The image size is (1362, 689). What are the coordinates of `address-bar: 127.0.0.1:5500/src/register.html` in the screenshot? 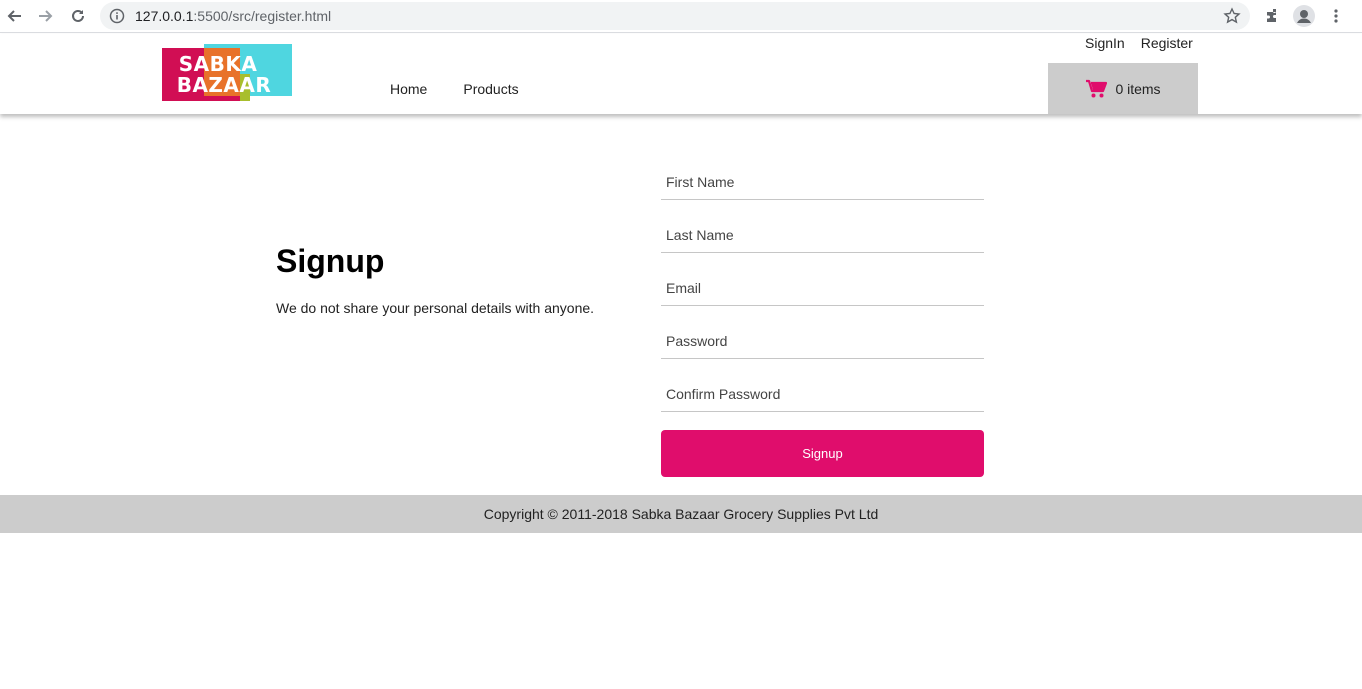 It's located at (675, 16).